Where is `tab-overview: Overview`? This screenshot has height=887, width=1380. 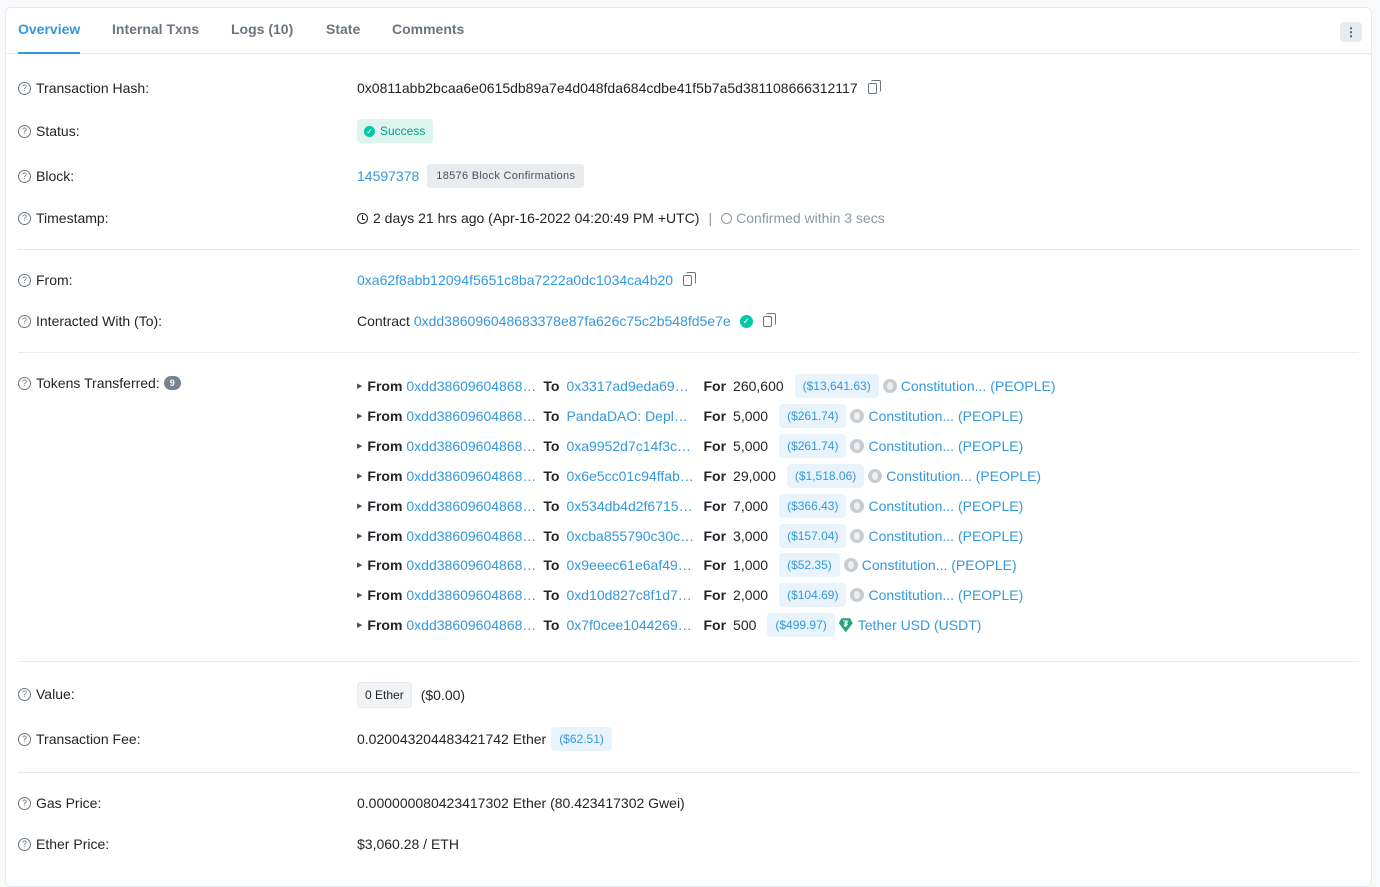
tab-overview: Overview is located at coordinates (49, 31).